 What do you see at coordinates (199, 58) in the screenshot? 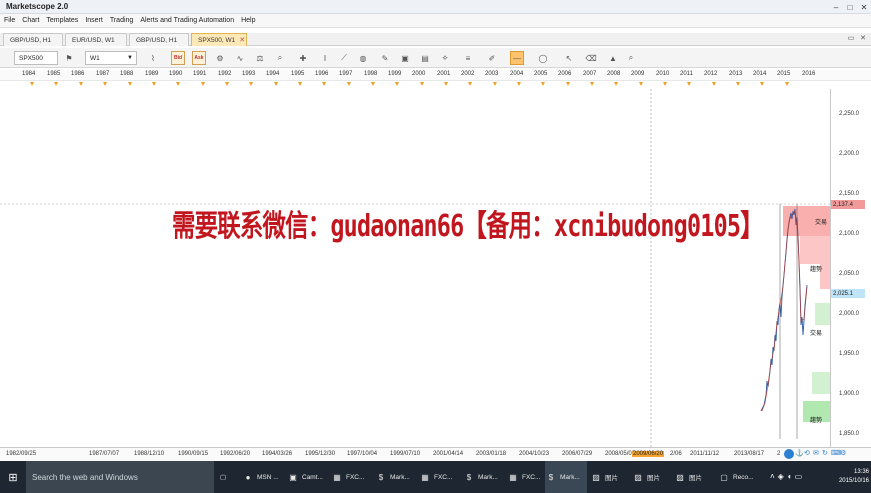
I see `ask-button: Ask` at bounding box center [199, 58].